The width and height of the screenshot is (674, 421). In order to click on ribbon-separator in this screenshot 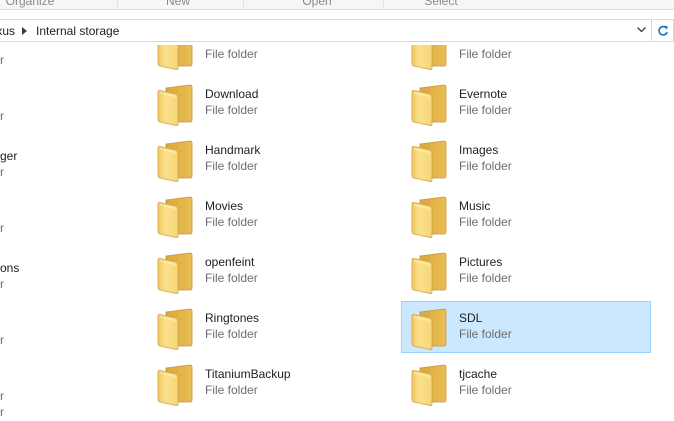, I will do `click(243, 4)`.